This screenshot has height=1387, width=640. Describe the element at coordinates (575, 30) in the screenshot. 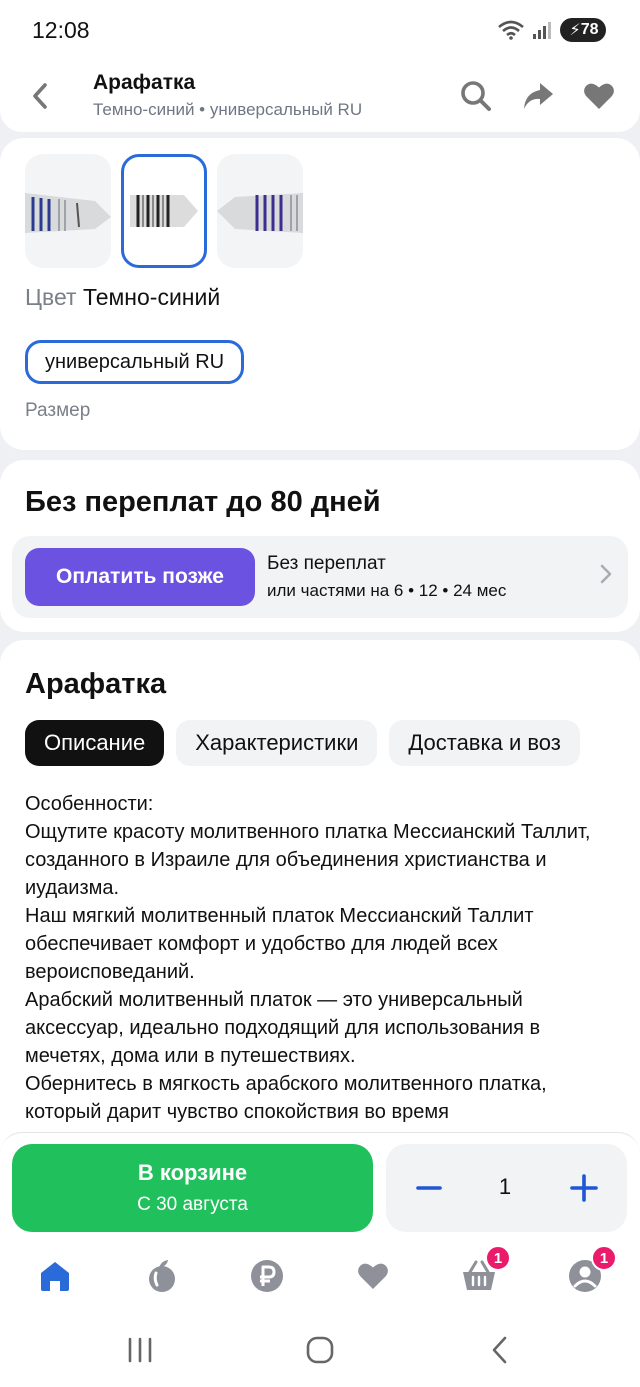

I see `battery-bolt-icon: ⚡` at that location.